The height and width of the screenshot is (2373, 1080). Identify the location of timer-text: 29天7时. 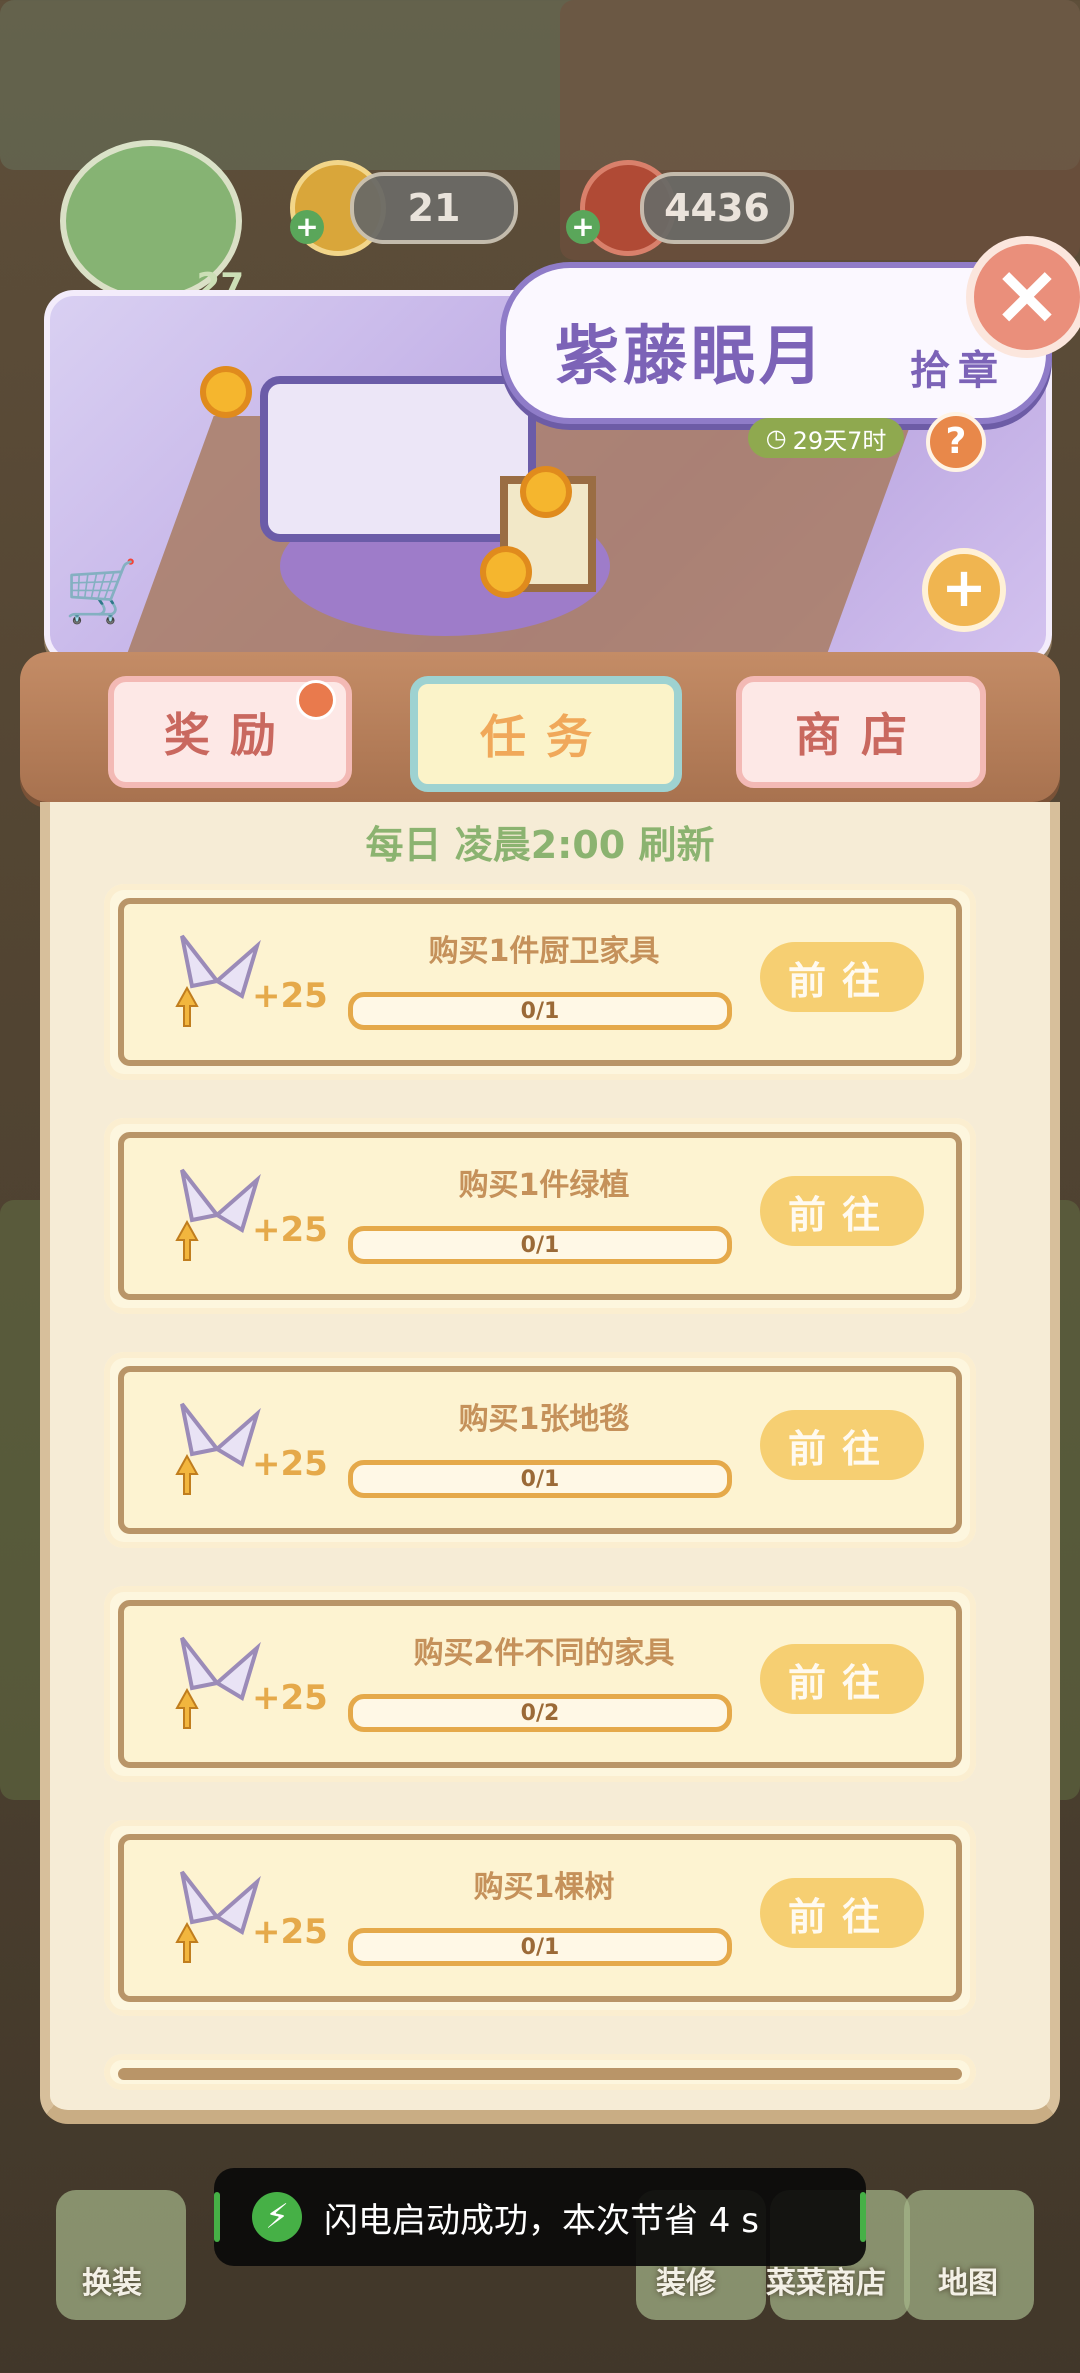
(839, 440).